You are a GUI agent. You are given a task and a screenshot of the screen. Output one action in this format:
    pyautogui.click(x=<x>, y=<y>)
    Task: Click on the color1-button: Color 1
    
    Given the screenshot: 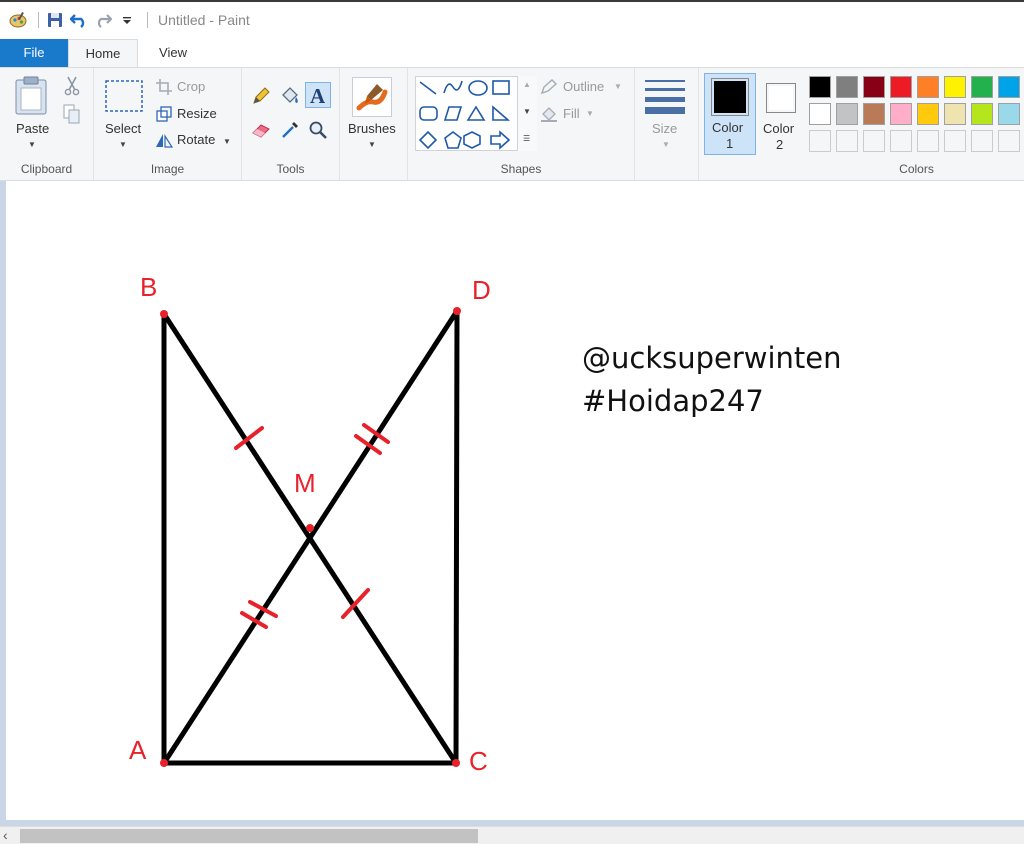 What is the action you would take?
    pyautogui.click(x=730, y=114)
    